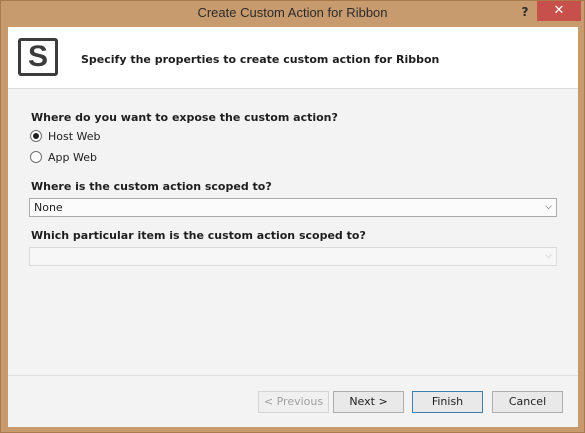  I want to click on radio-button, so click(36, 157).